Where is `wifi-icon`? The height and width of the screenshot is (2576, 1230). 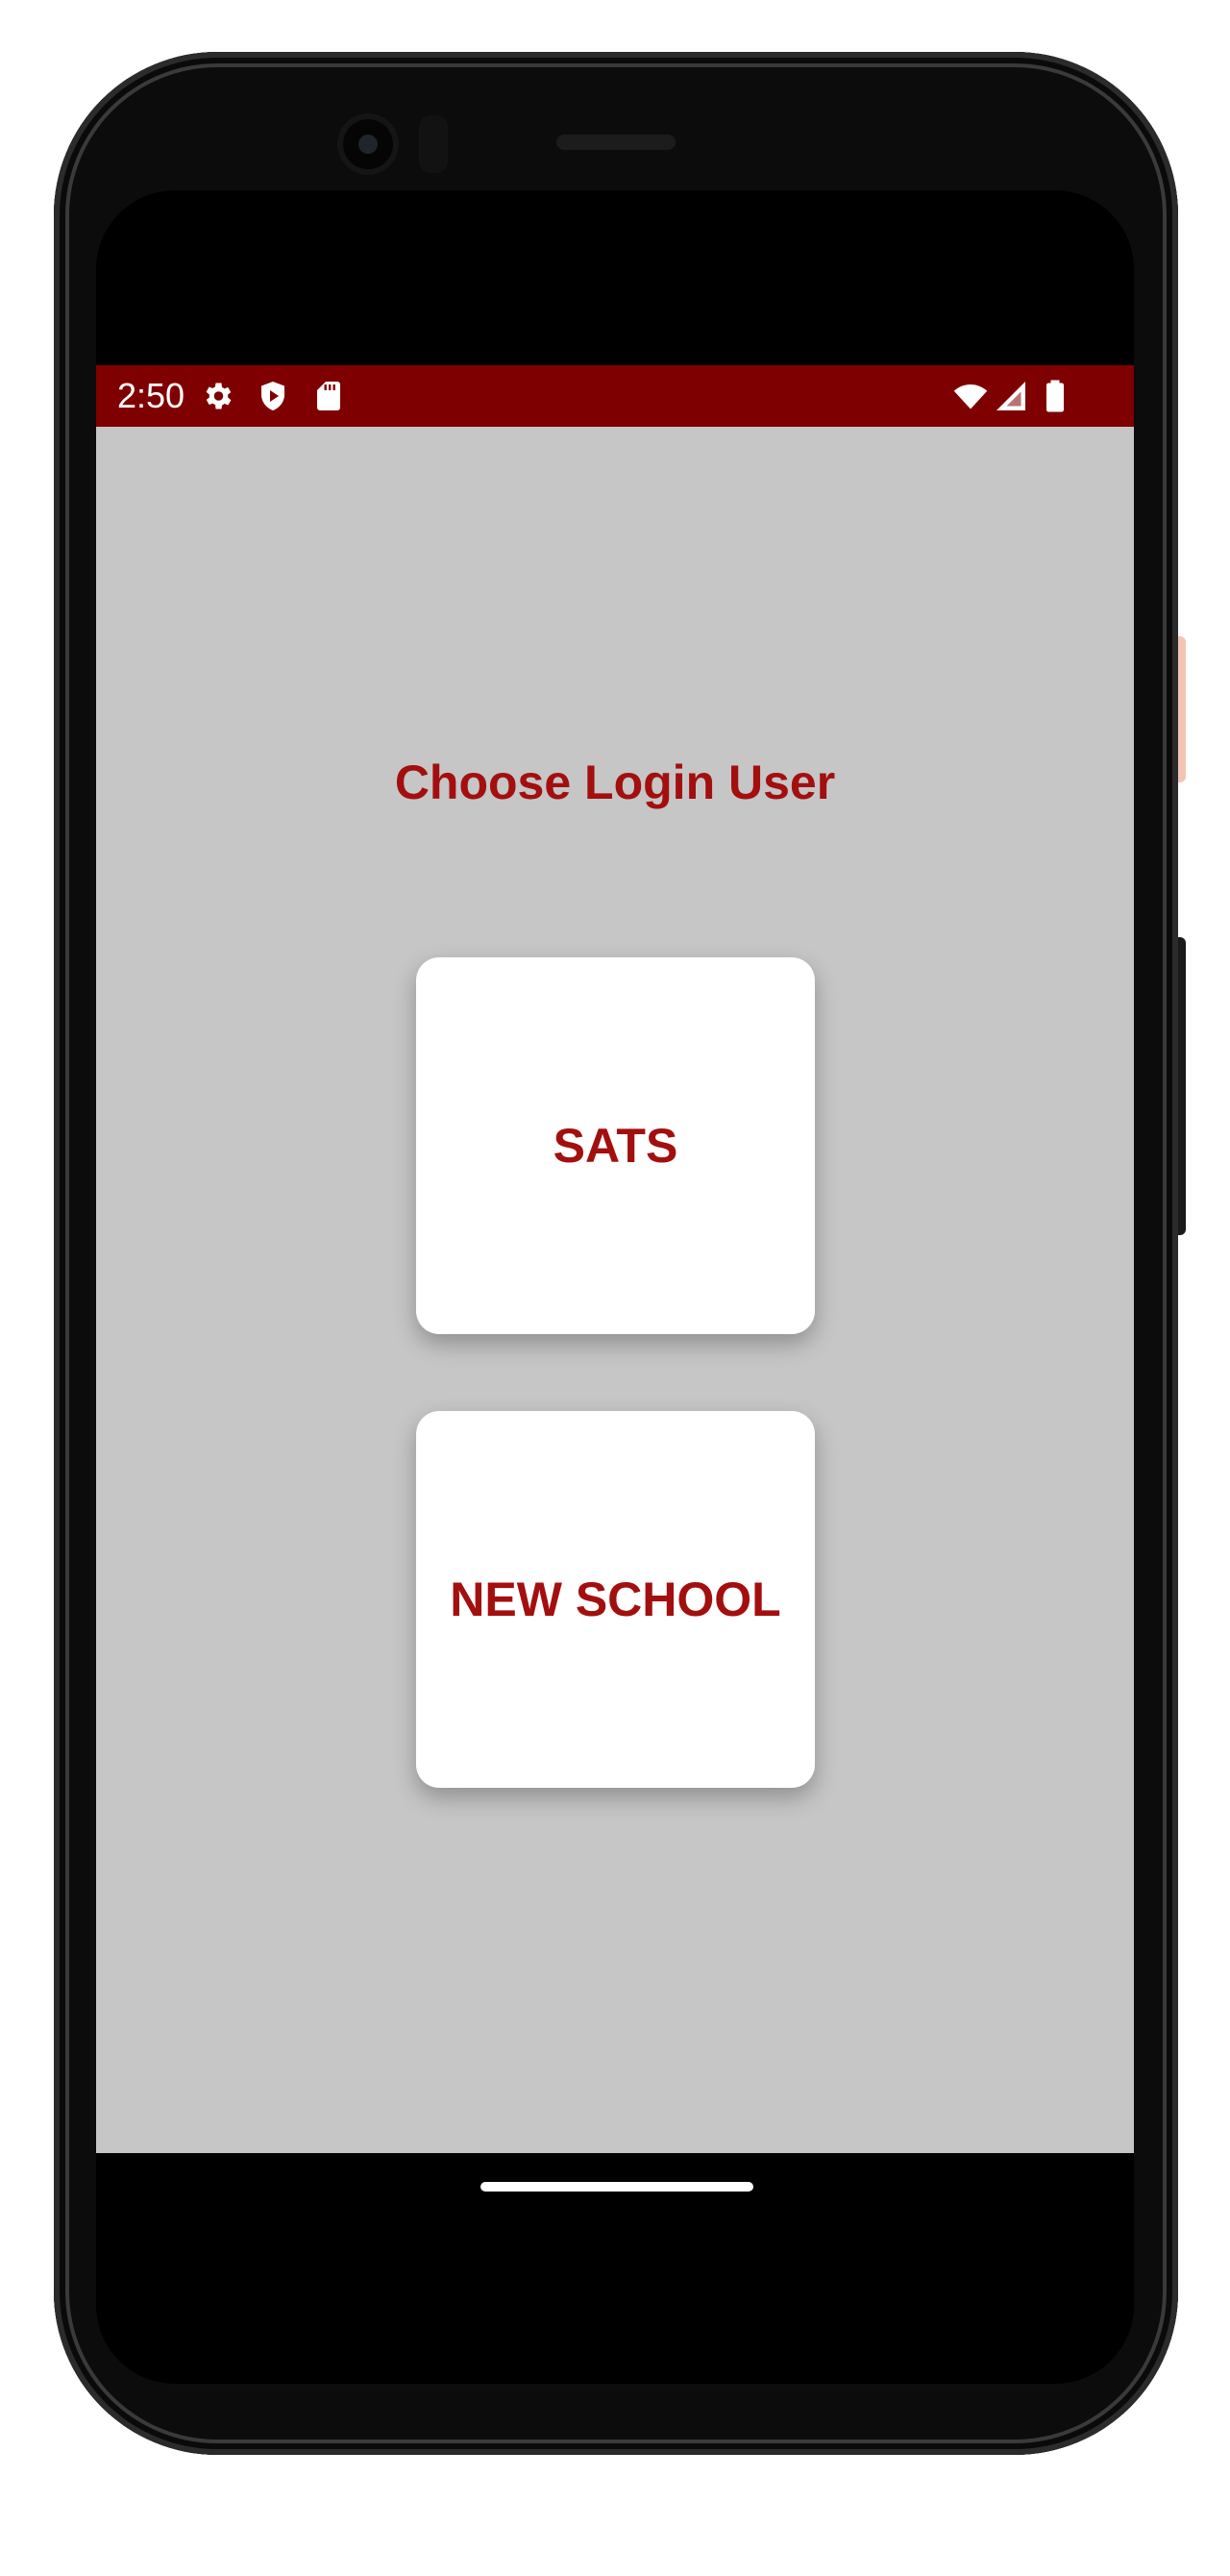
wifi-icon is located at coordinates (971, 396).